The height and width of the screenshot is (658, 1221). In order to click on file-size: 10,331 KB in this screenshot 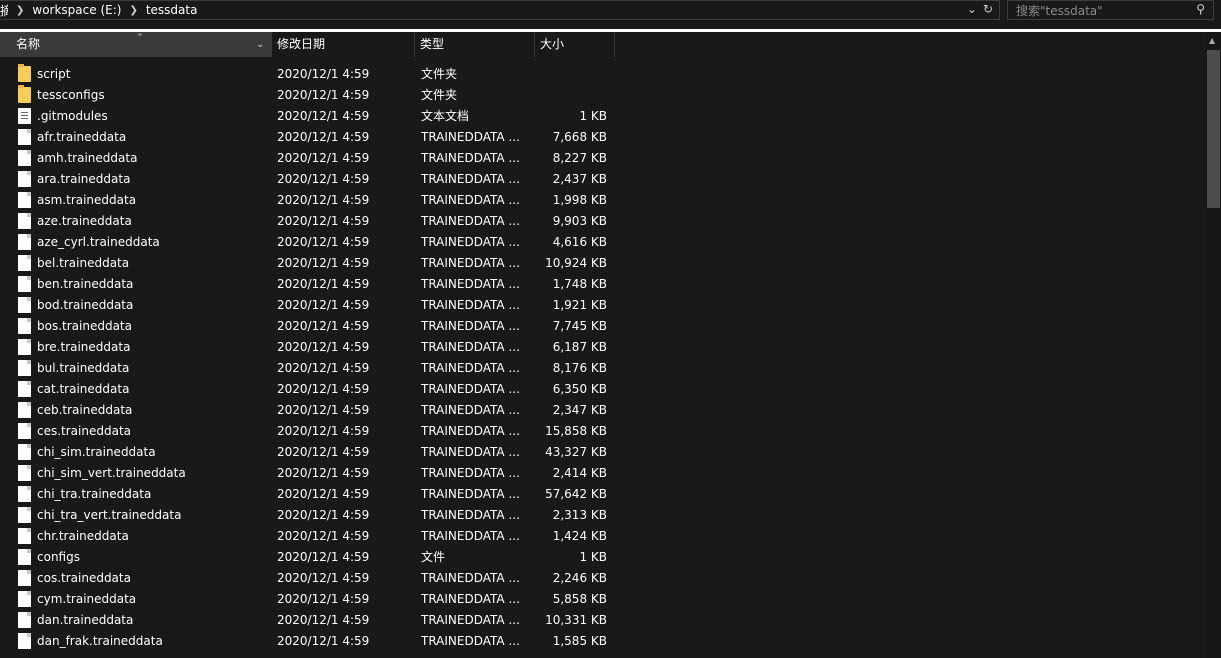, I will do `click(576, 620)`.